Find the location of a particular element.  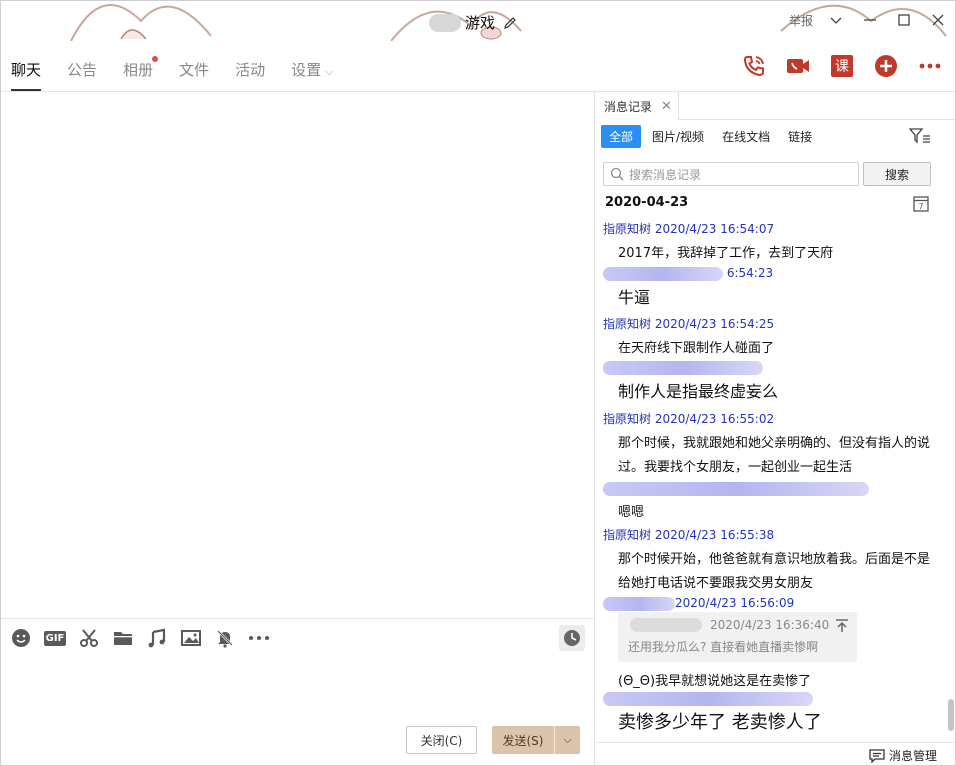

calendar-icon: 7 is located at coordinates (921, 203).